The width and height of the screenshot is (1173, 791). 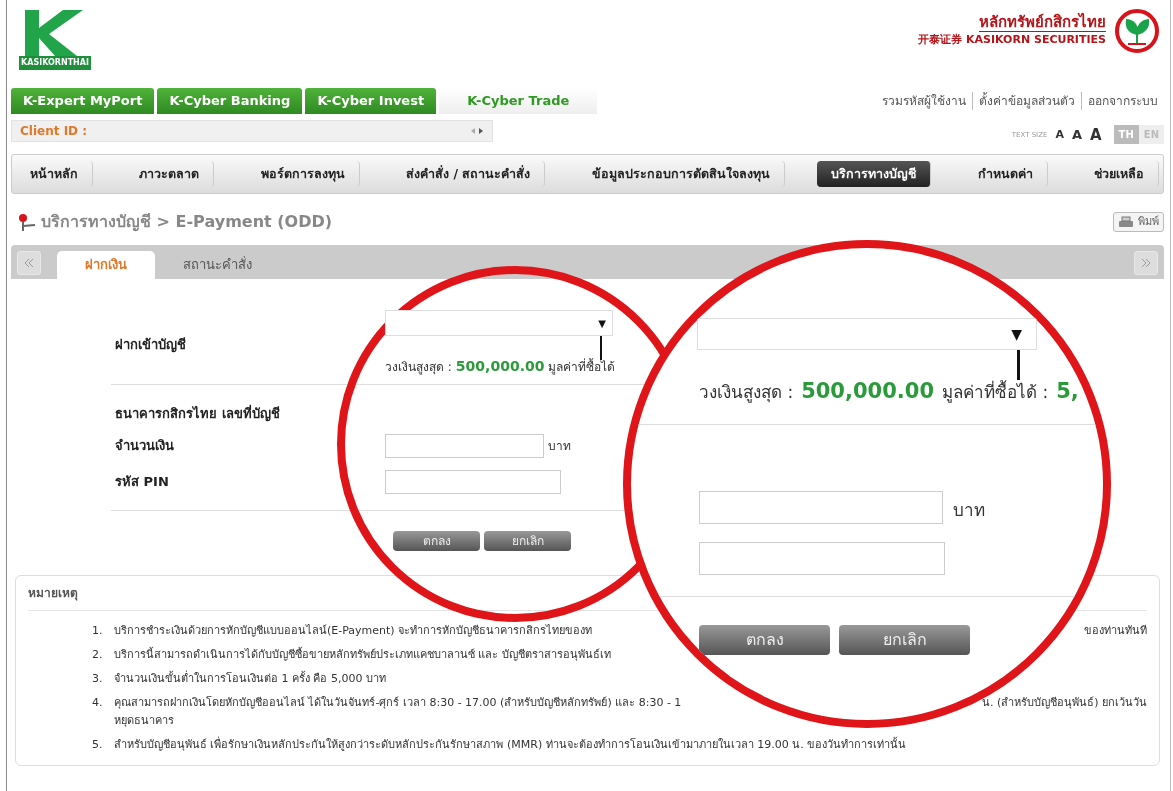 What do you see at coordinates (398, 702) in the screenshot?
I see `note-text: คุณสามารถฝากเงินโดยหักบัญชีออนไลน์ ได้ในวันจันทร์-ศุกร์ เวลา 8:30 - 17.00 (สำหรับบัญชีหลักทรัพย์) และ 8:30 - 1` at bounding box center [398, 702].